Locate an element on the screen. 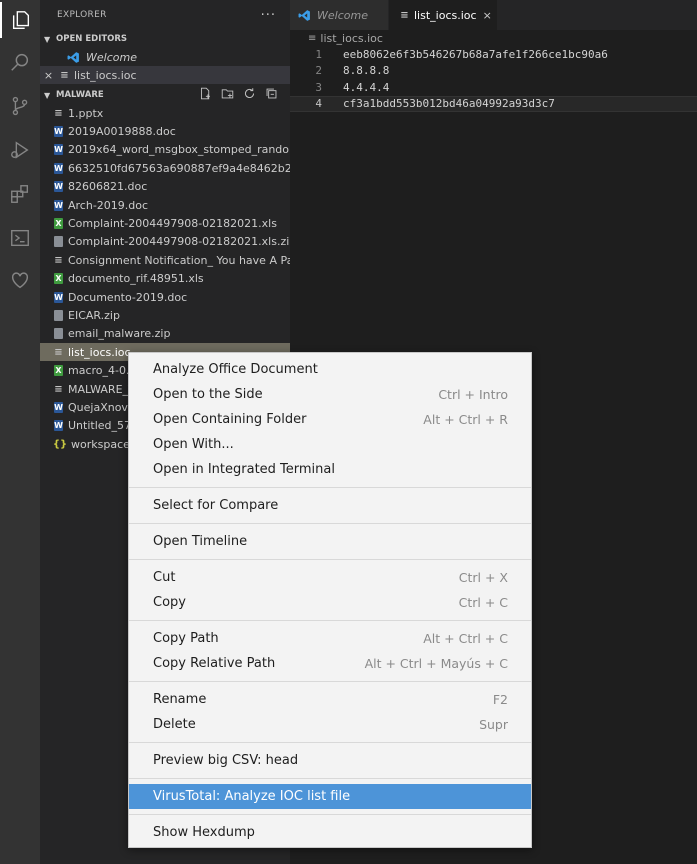 The image size is (697, 864). file-item: W 2019A0019888.doc is located at coordinates (165, 131).